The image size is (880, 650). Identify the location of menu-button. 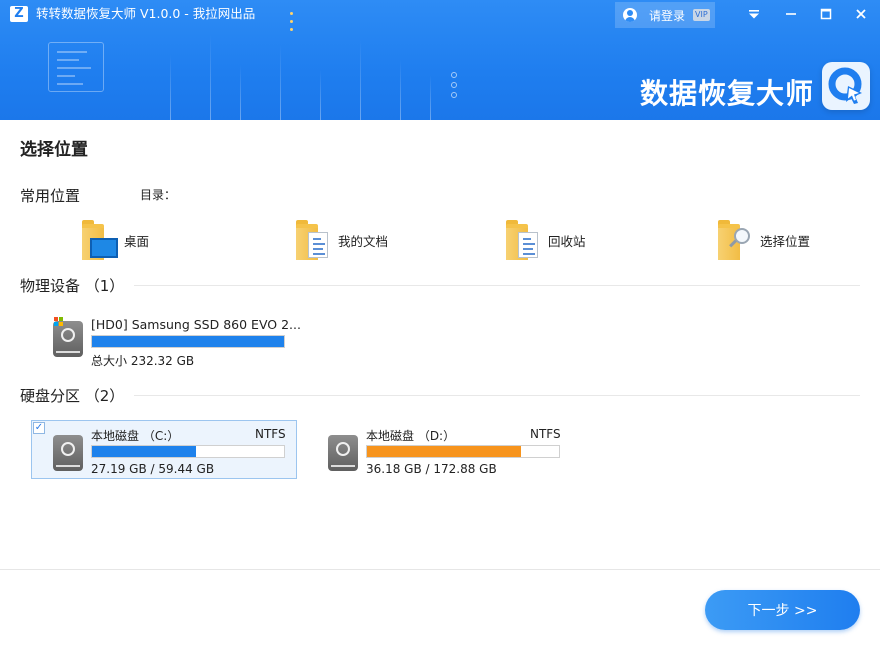
(754, 14).